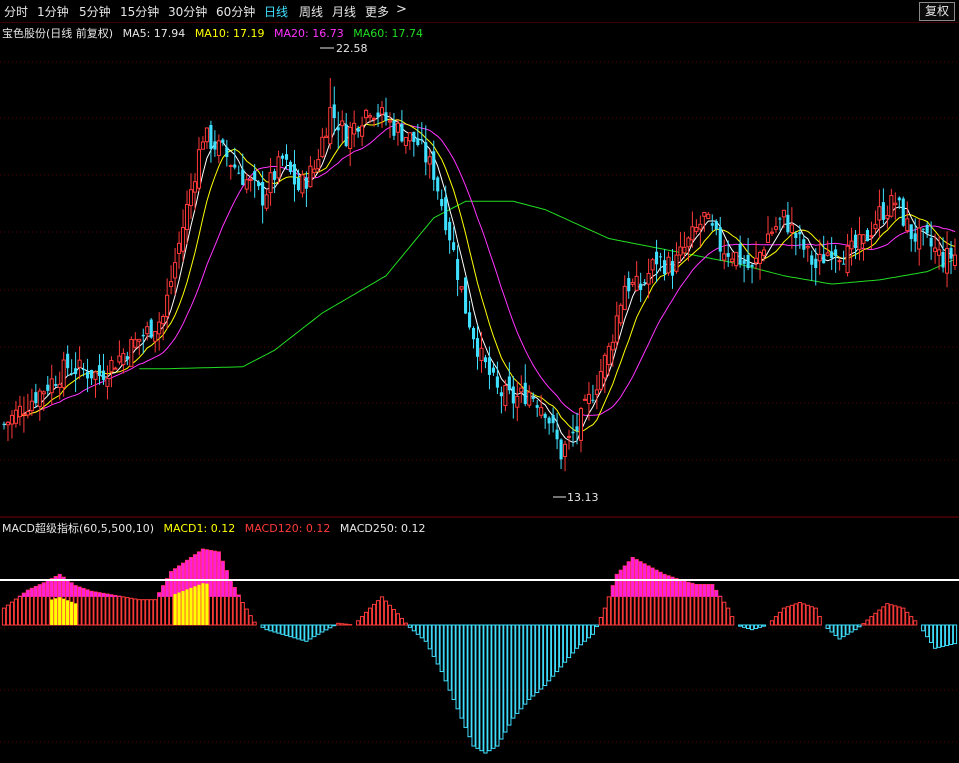 The image size is (959, 763). Describe the element at coordinates (235, 11) in the screenshot. I see `tab-60min: 60分钟` at that location.